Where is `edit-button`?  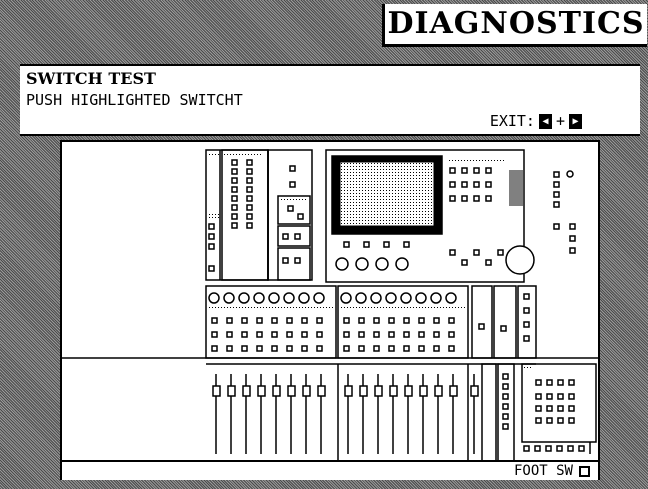
edit-button is located at coordinates (290, 208).